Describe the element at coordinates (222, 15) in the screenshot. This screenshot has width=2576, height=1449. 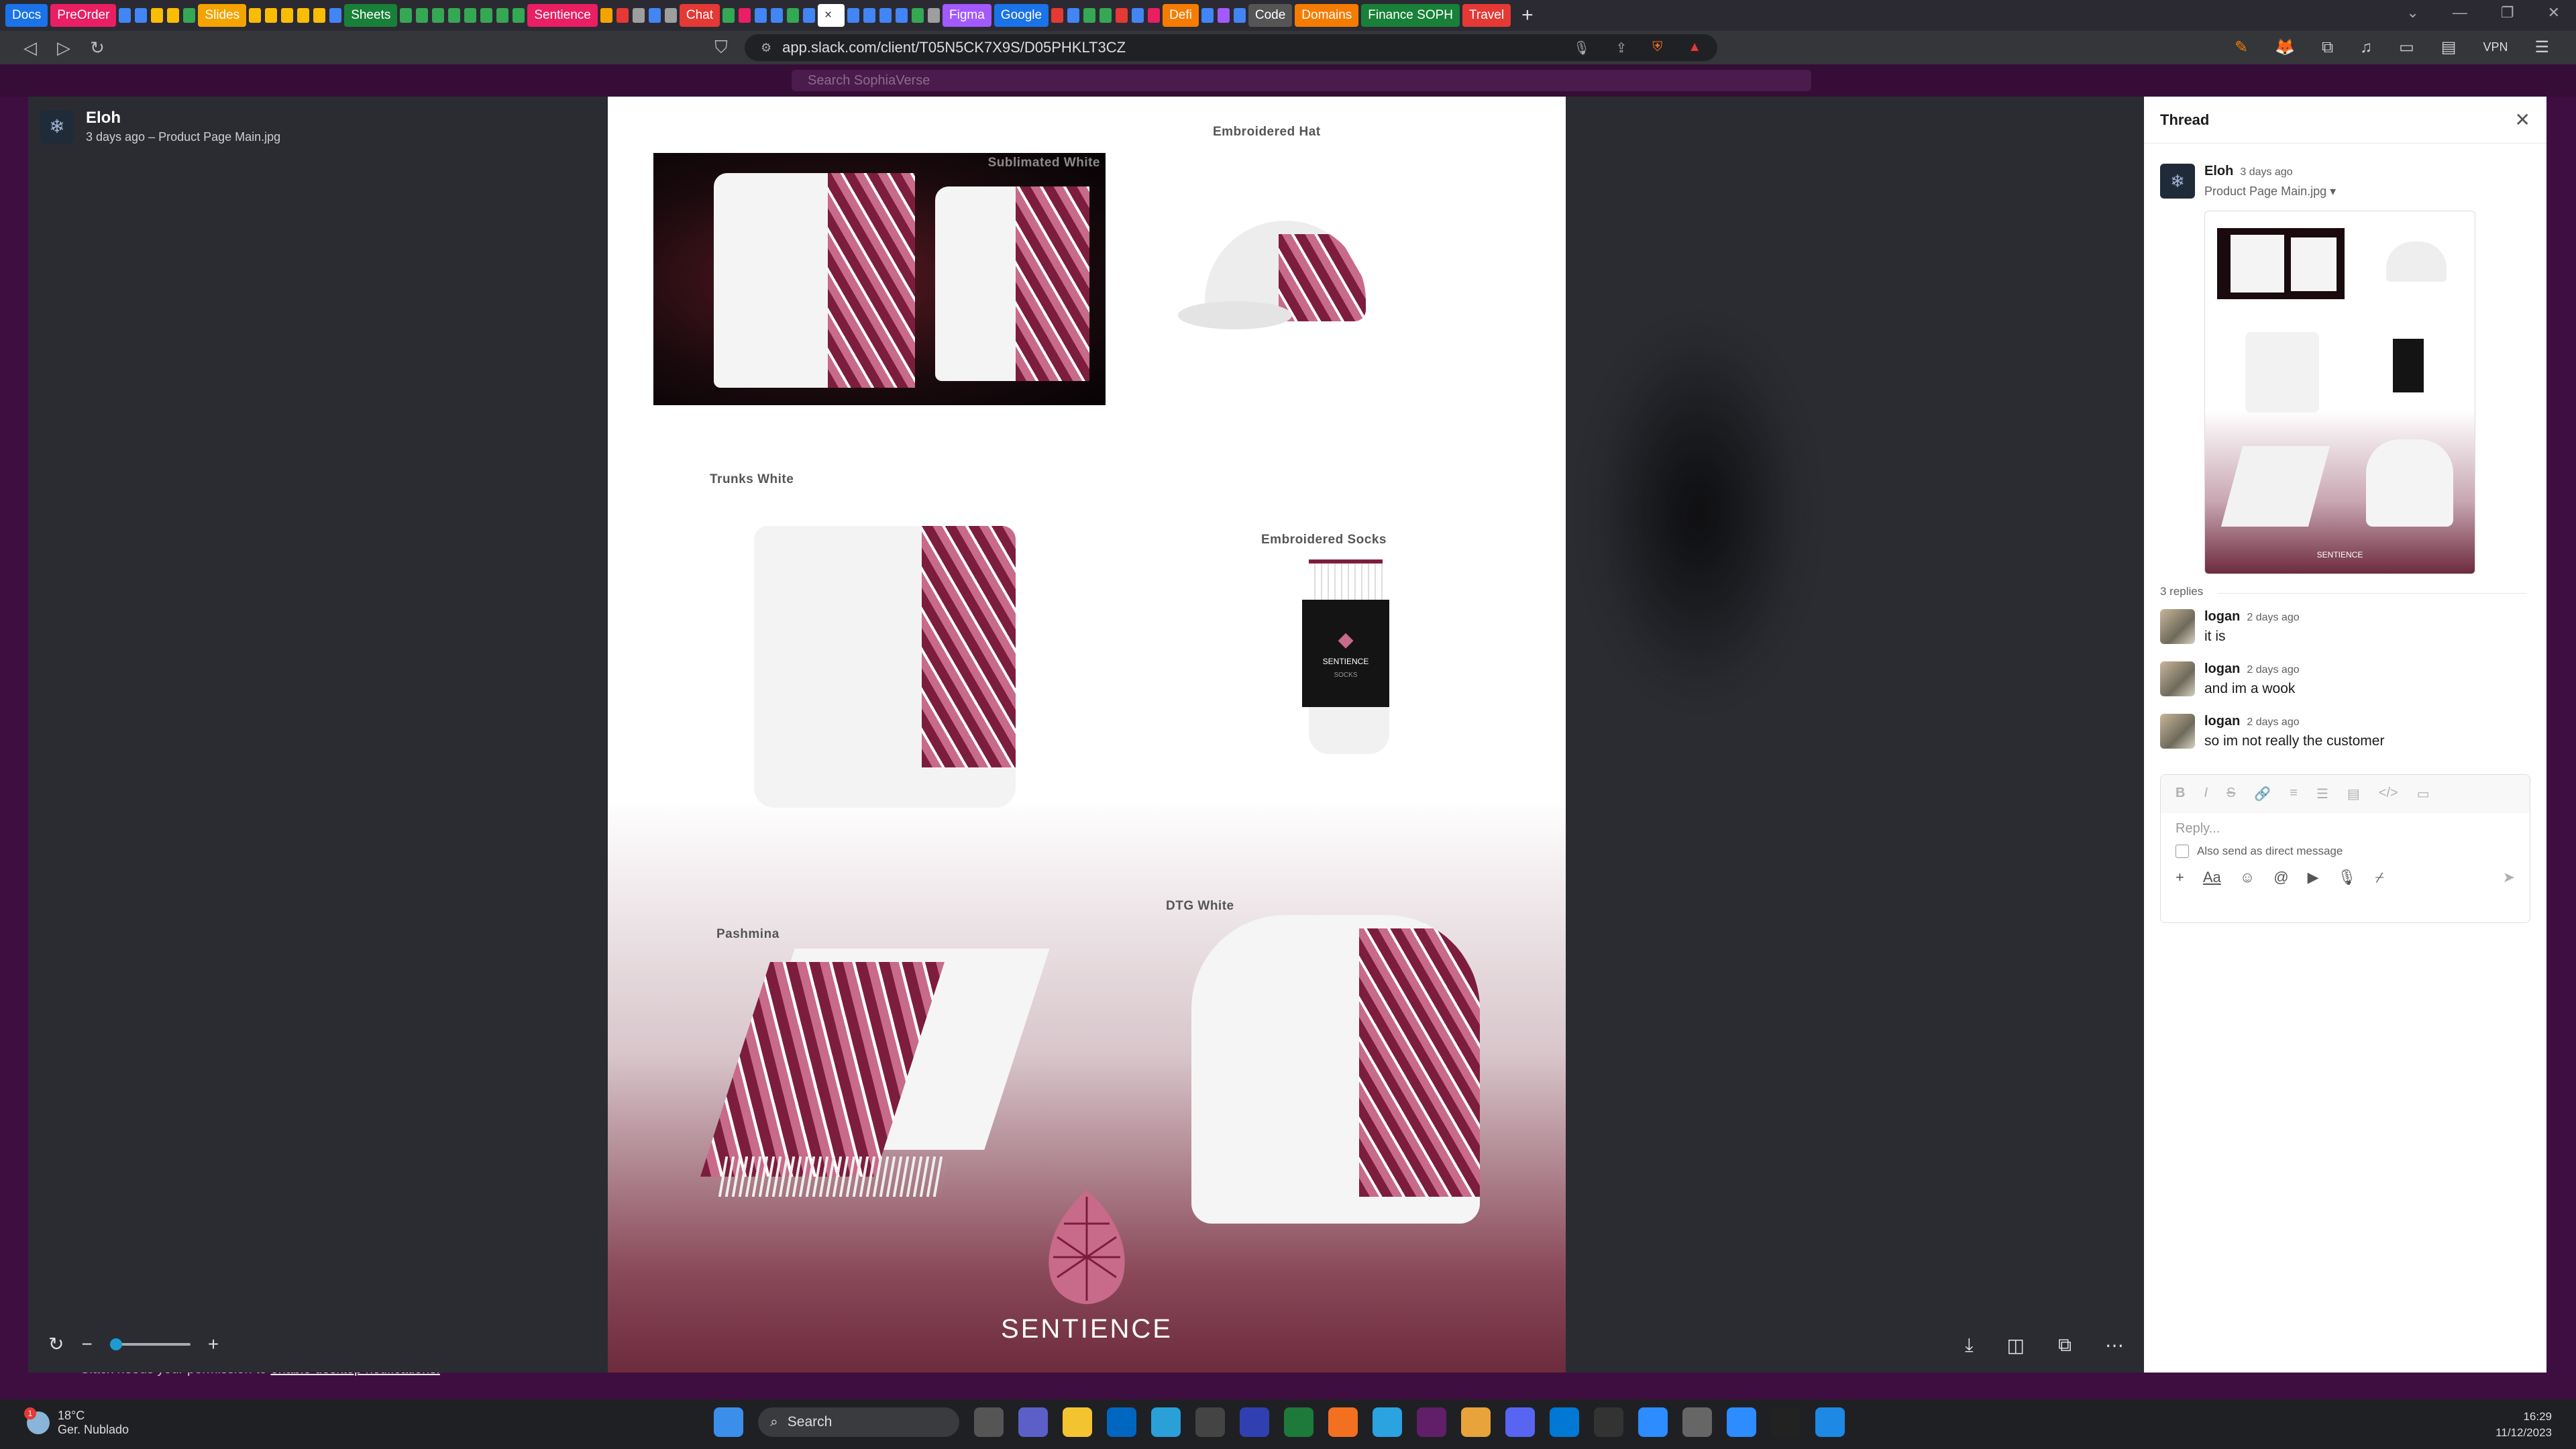
I see `tab-slides: Slides` at that location.